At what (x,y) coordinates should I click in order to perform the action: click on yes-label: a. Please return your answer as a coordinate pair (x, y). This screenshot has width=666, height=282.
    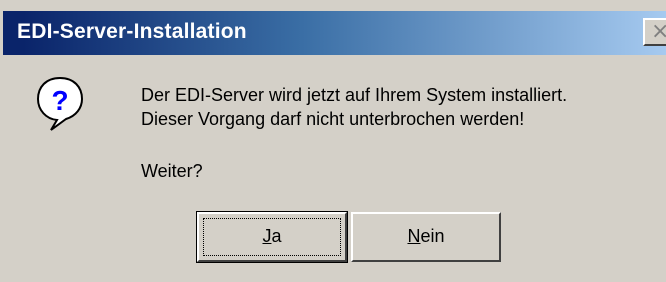
    Looking at the image, I should click on (276, 236).